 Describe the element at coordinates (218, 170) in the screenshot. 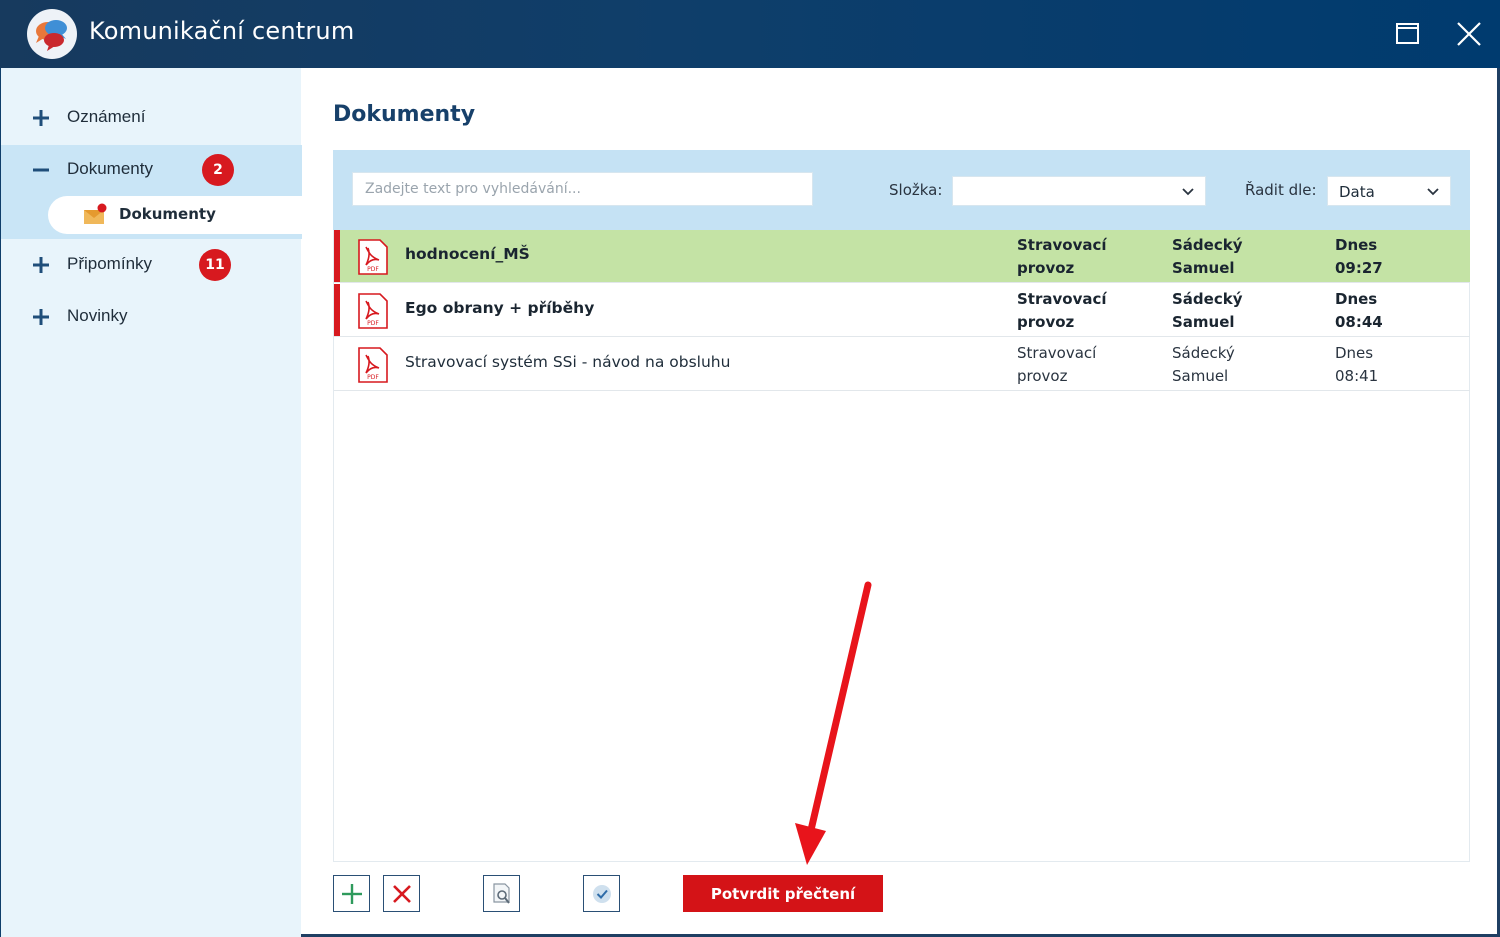

I see `unread-count-badge: 2` at that location.